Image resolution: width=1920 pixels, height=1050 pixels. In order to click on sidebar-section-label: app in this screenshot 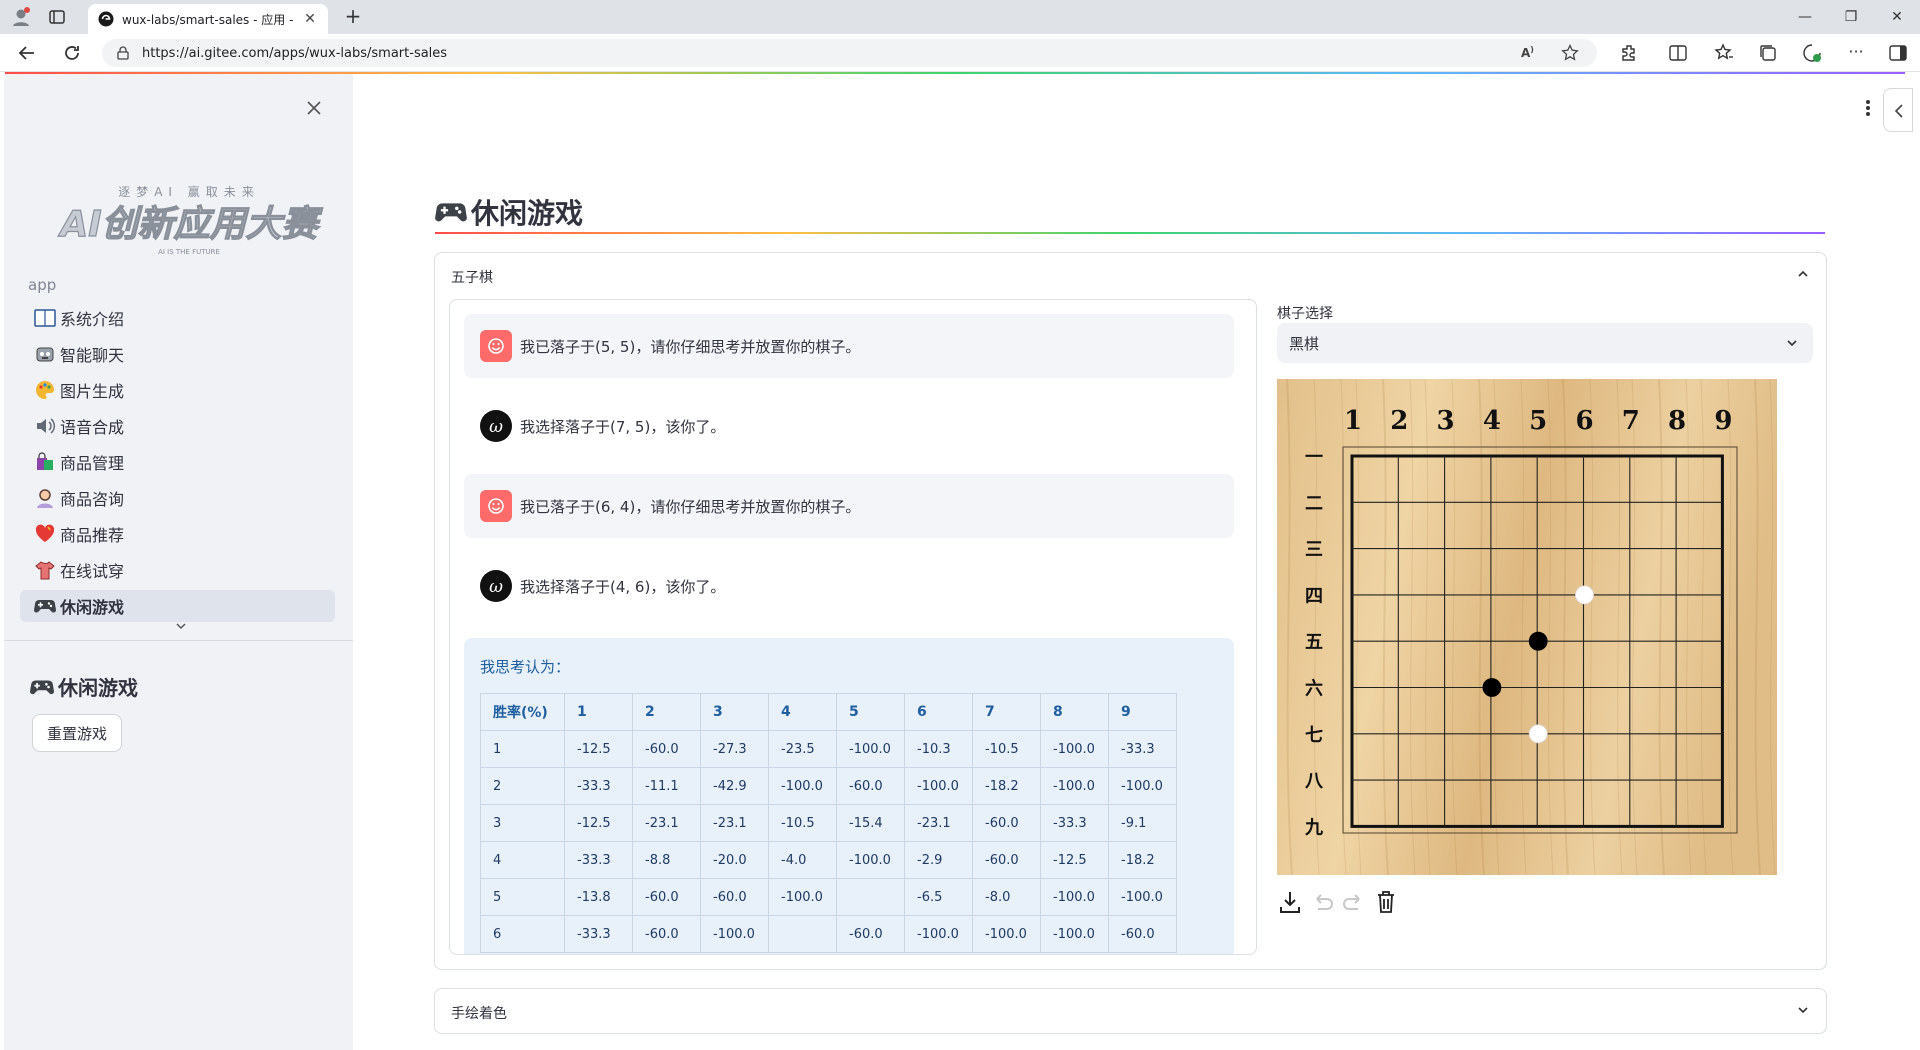, I will do `click(42, 285)`.